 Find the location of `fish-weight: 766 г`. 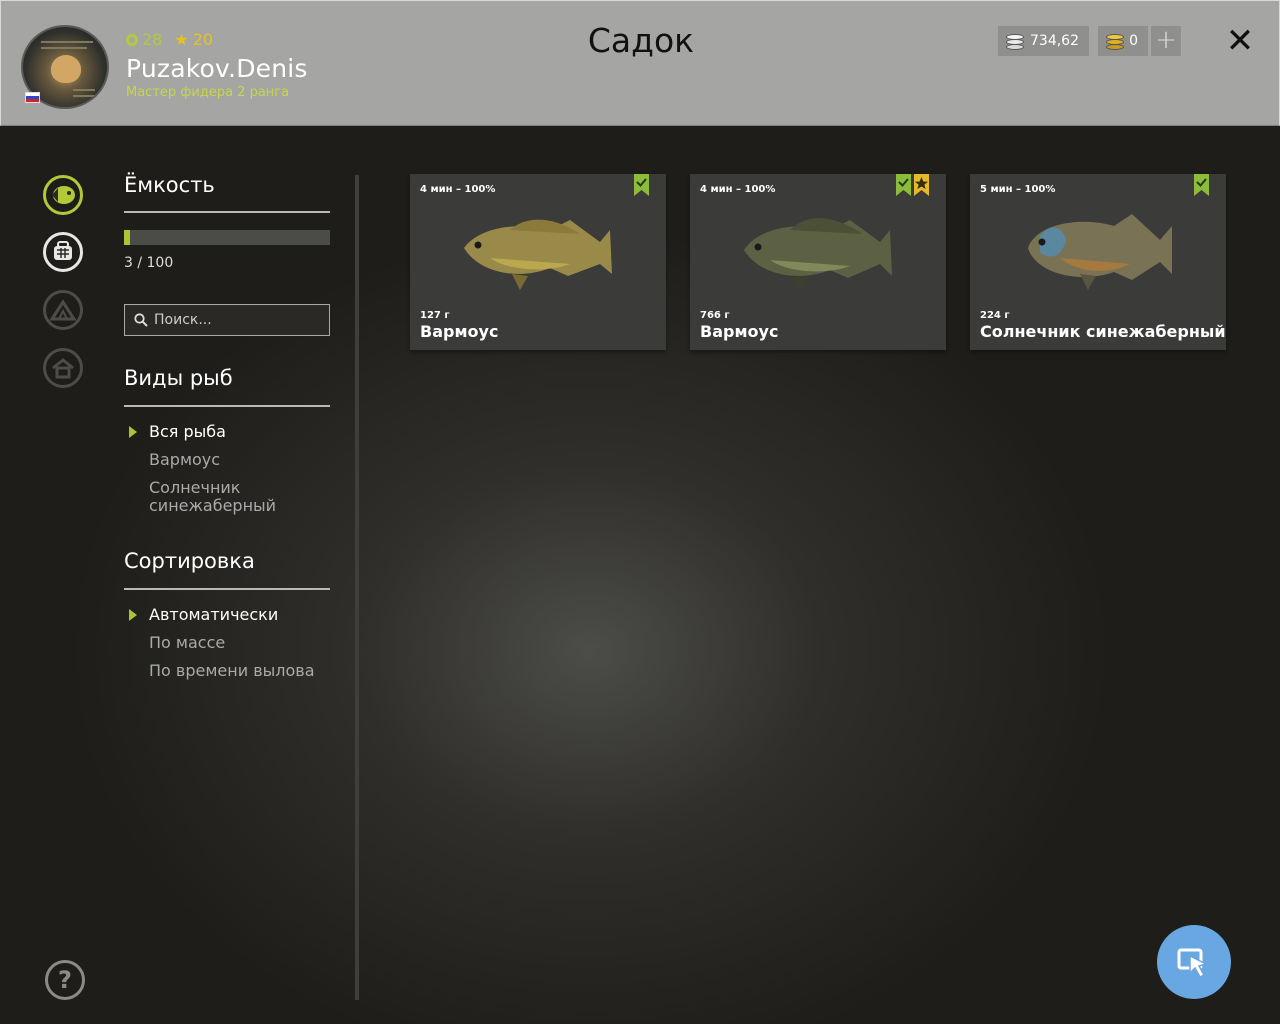

fish-weight: 766 г is located at coordinates (715, 315).